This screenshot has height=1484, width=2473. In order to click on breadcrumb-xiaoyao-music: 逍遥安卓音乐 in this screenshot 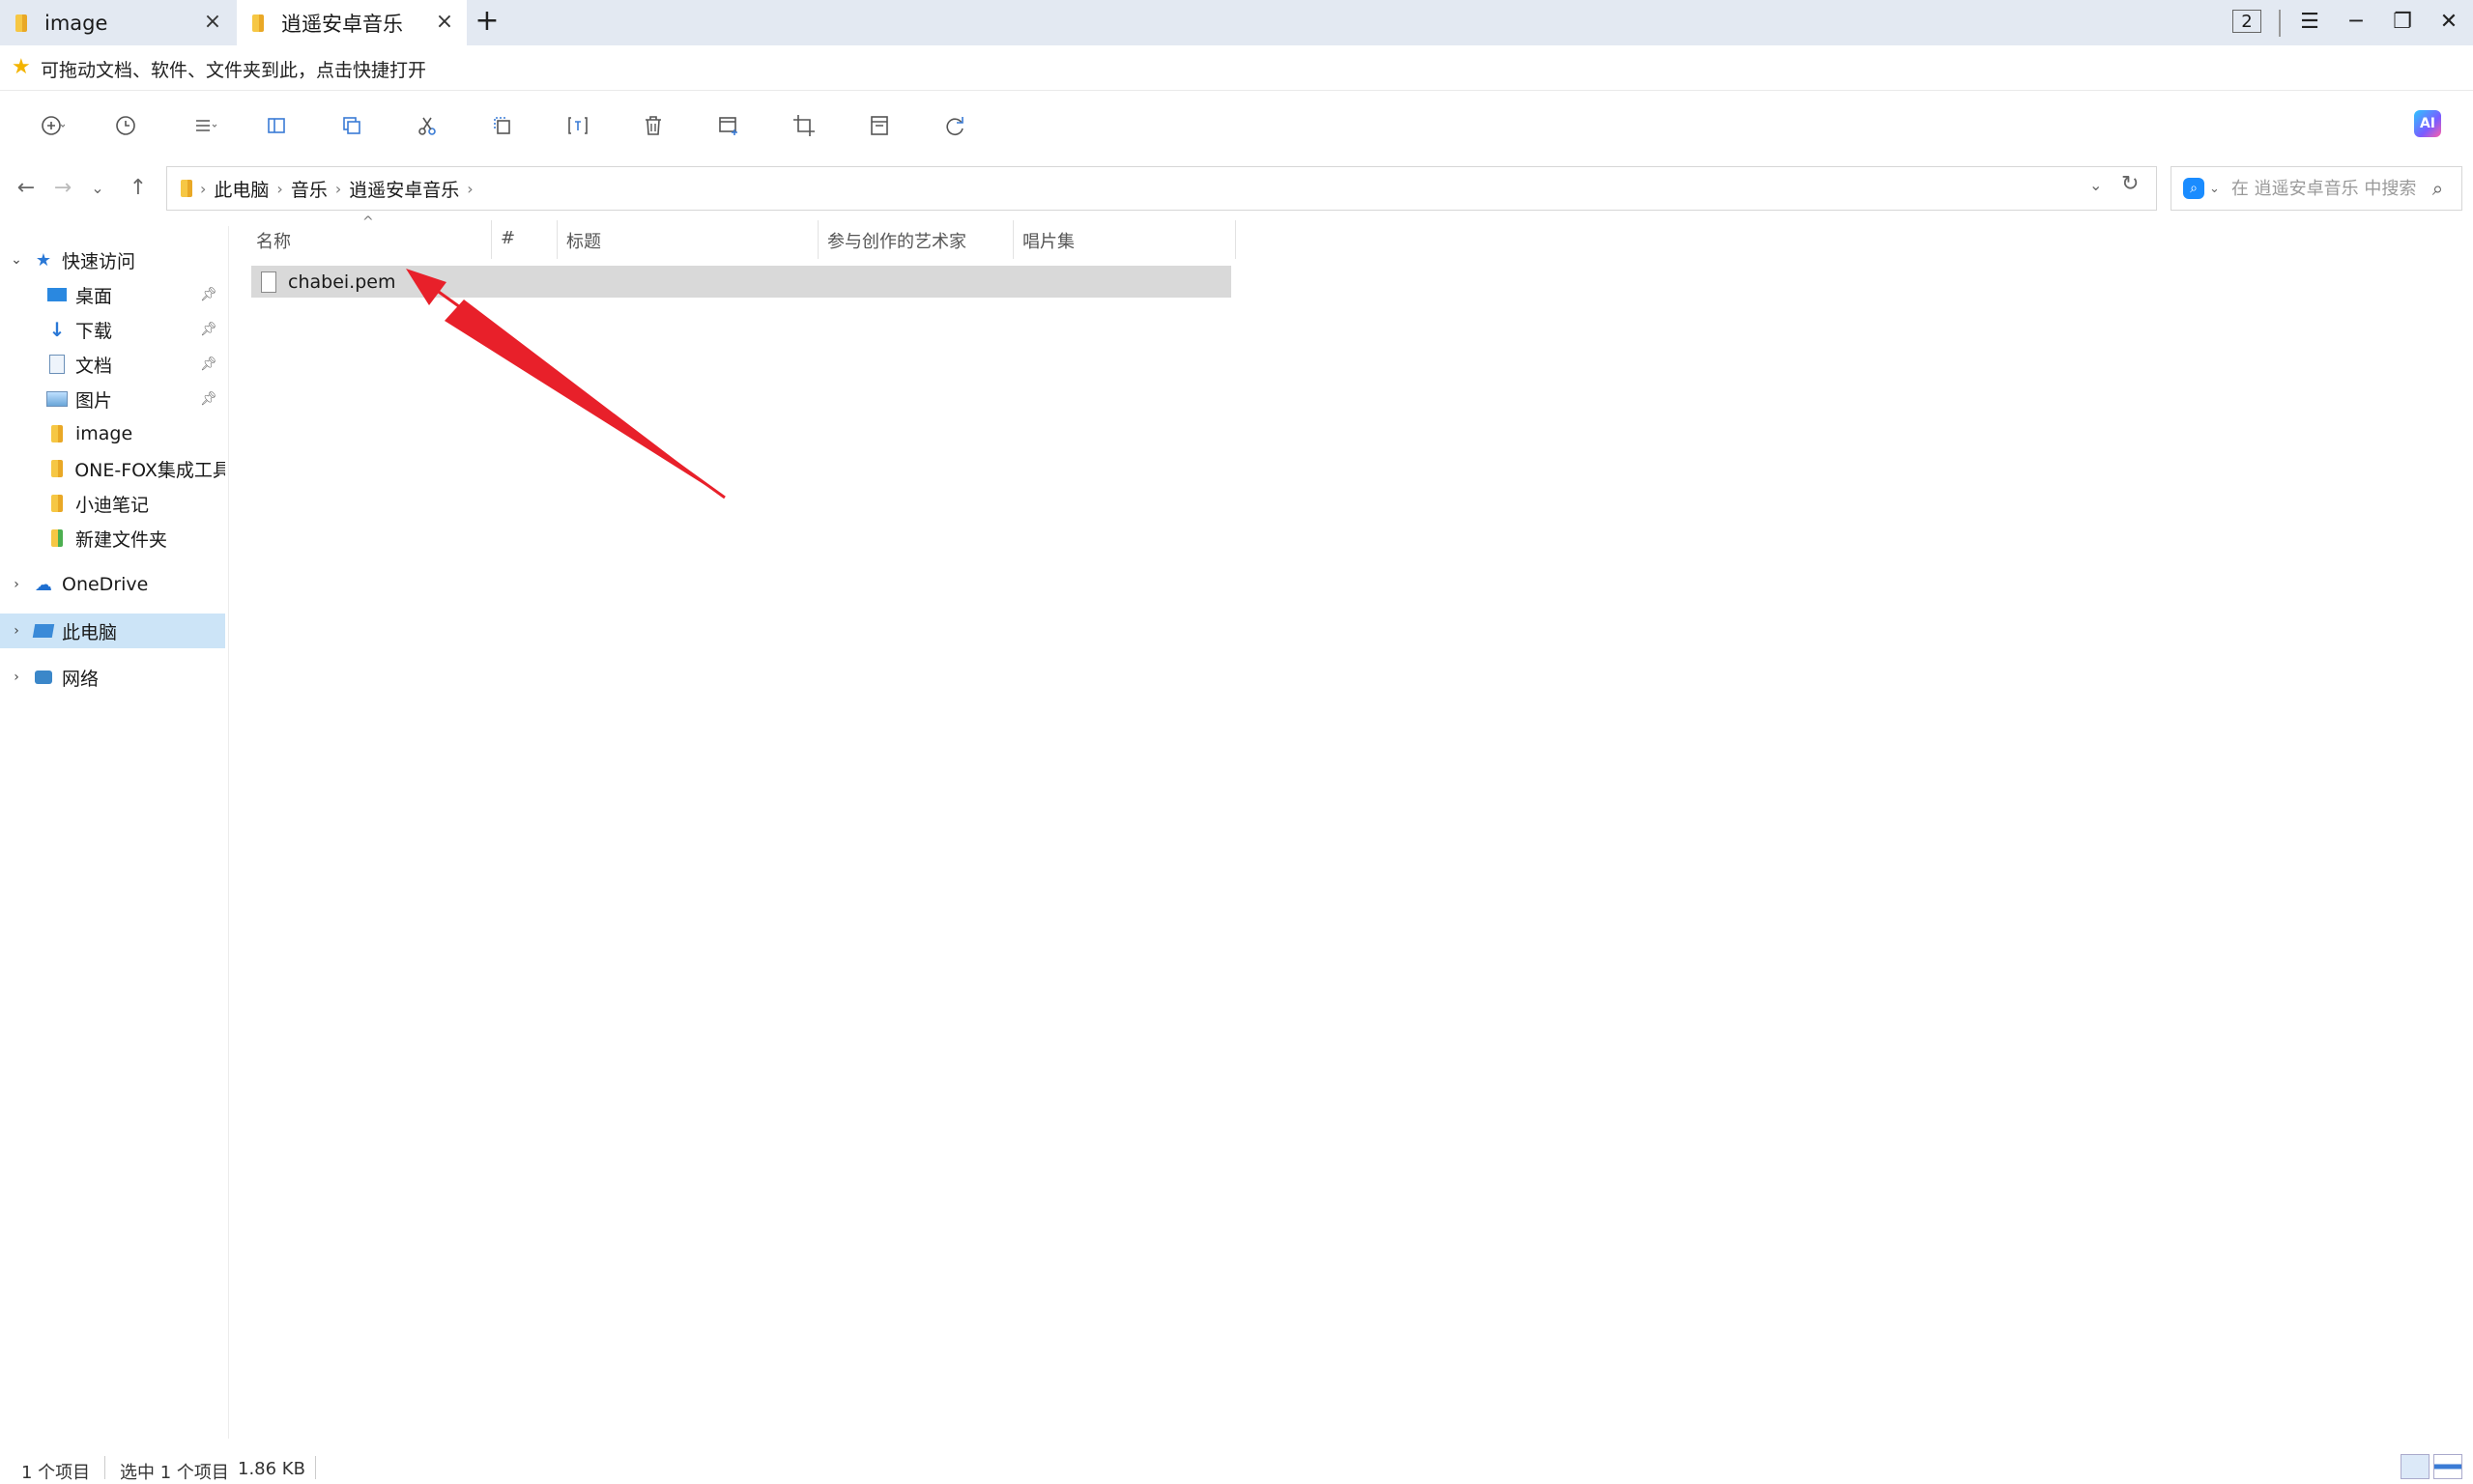, I will do `click(404, 189)`.